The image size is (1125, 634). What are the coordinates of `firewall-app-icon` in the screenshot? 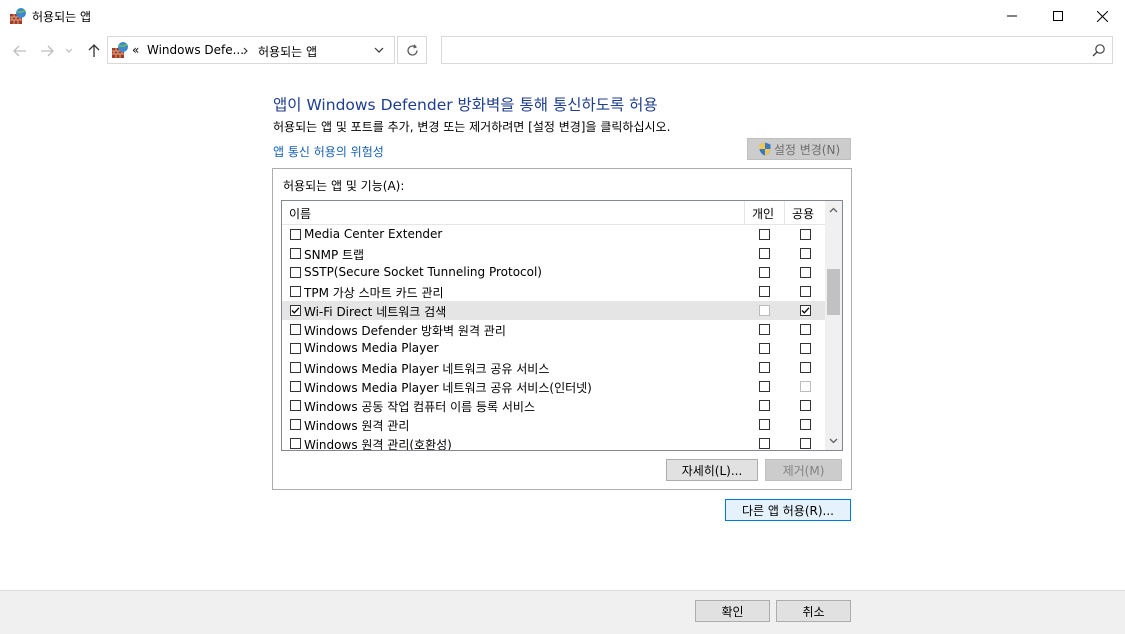 It's located at (120, 50).